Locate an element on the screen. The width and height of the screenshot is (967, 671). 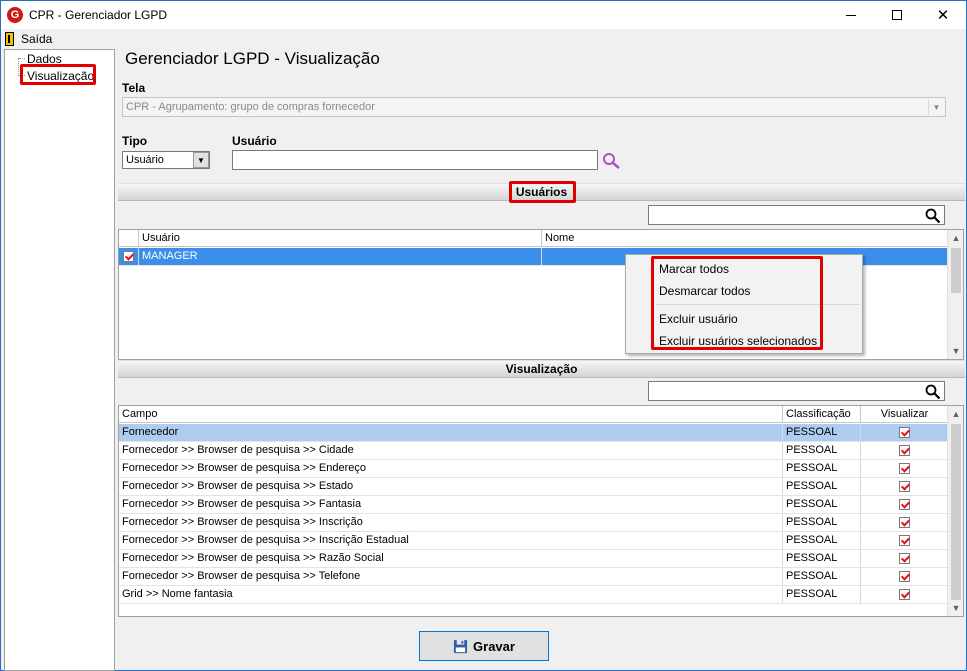
save-button-label: Gravar is located at coordinates (494, 646).